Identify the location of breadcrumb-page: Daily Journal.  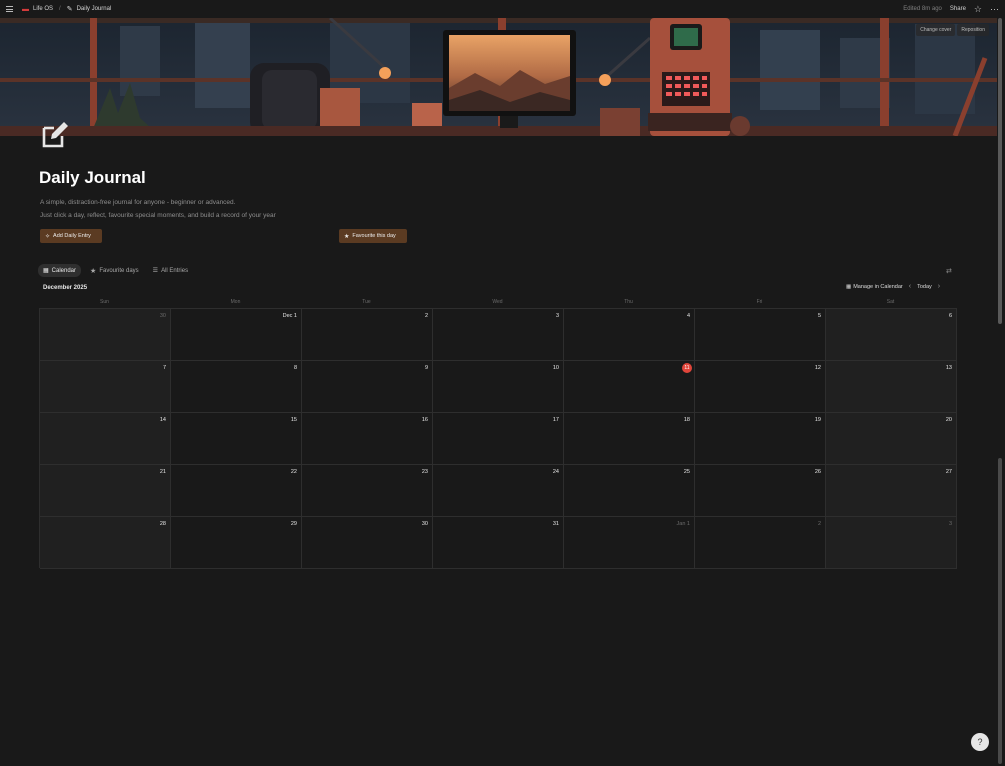
(94, 9).